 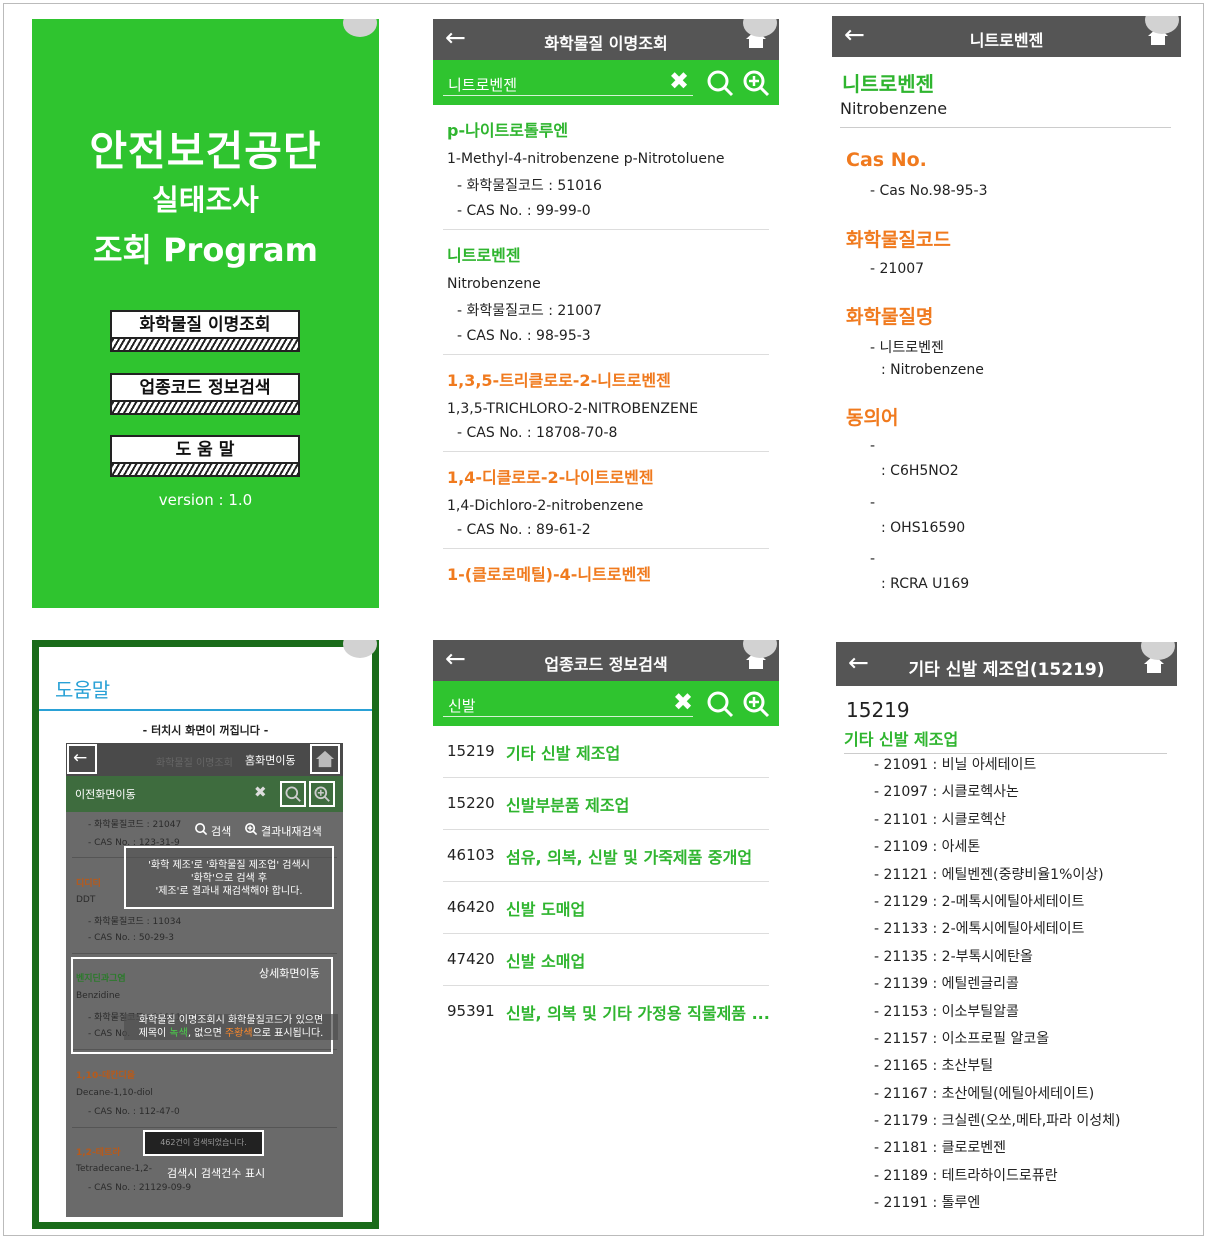 I want to click on item-english-name: 1-Methyl-4-nitrobenzene p-Nitrotoluene, so click(x=586, y=159).